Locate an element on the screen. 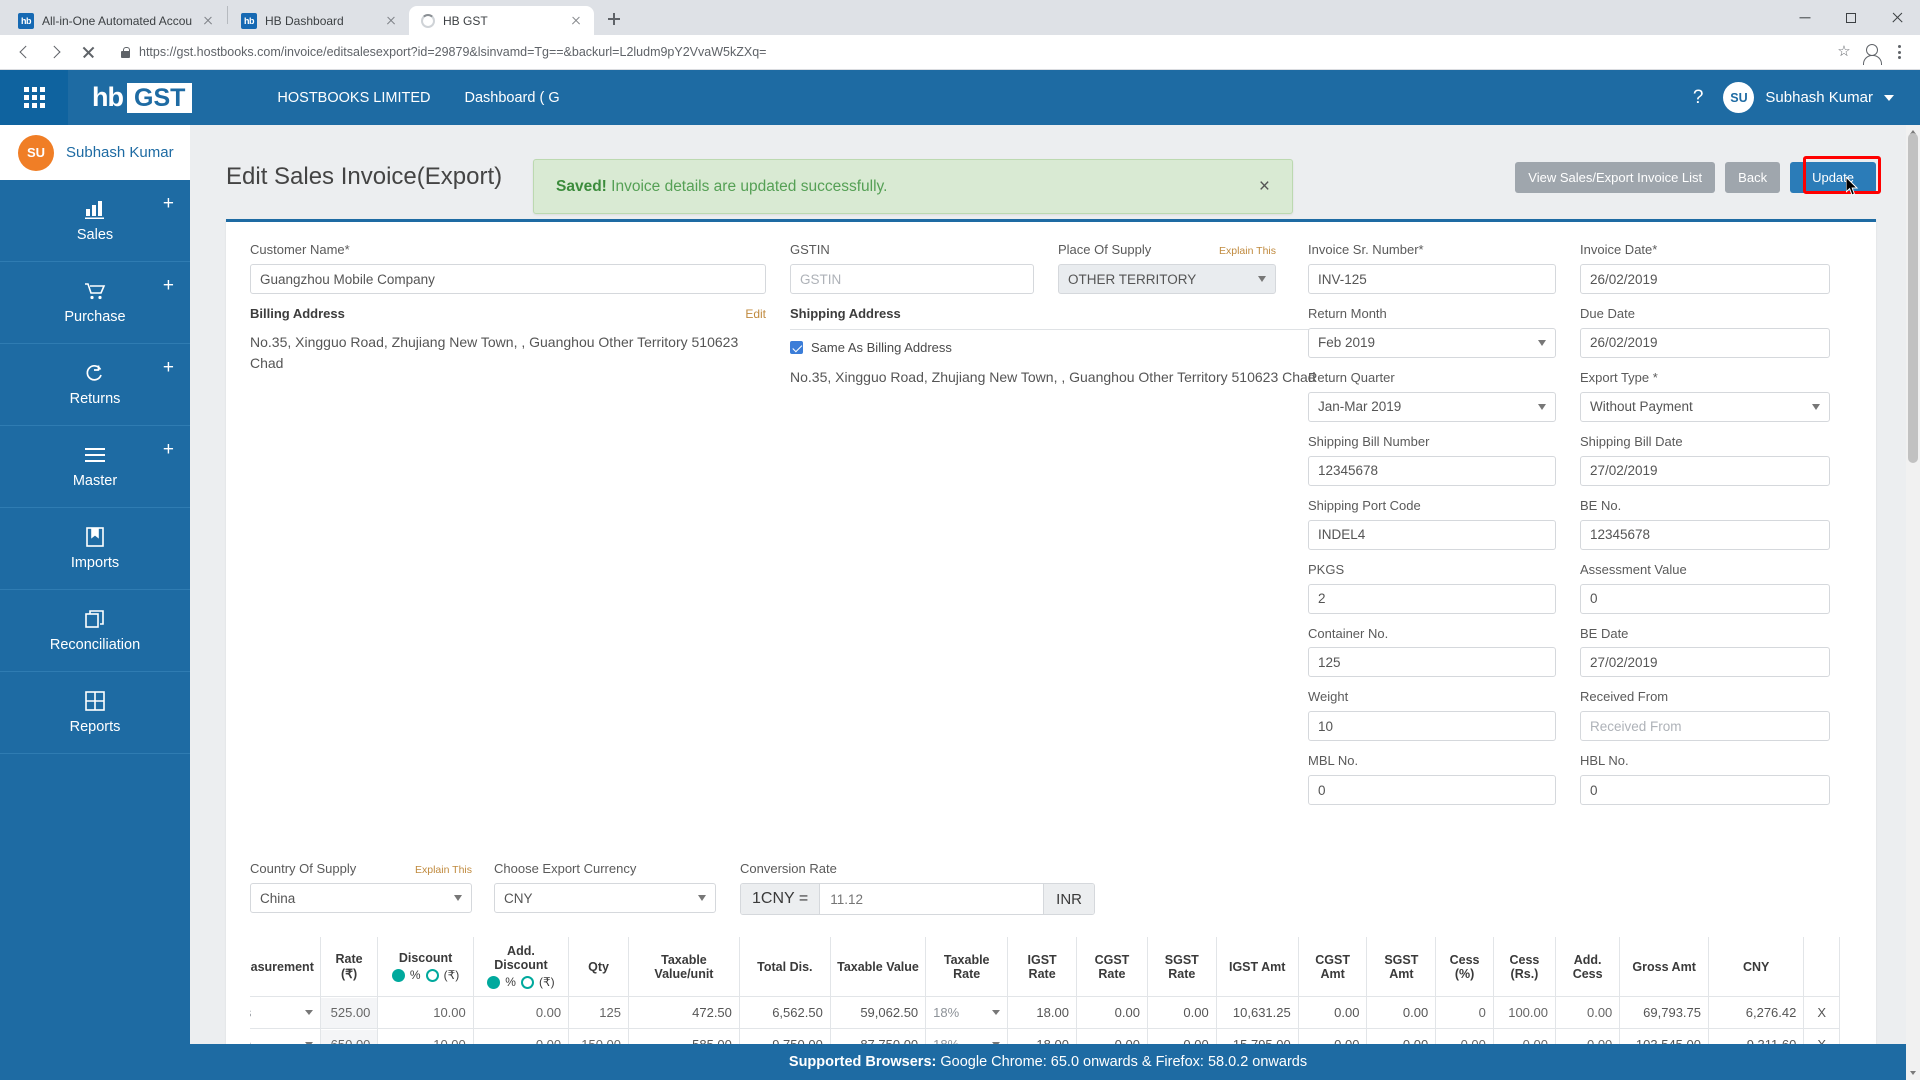  cess-rs-input is located at coordinates (1524, 1012).